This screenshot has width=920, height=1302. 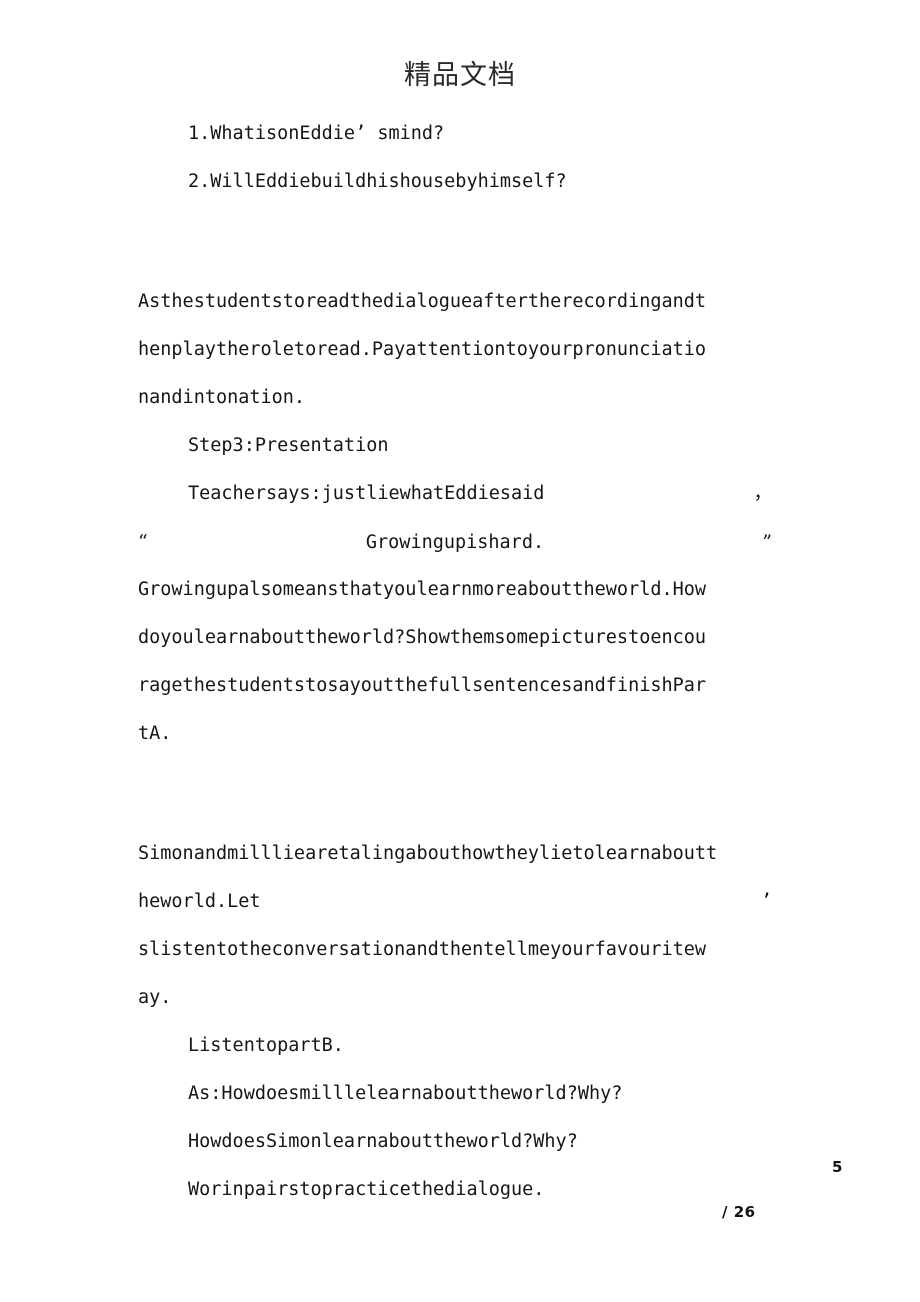 I want to click on paragraph-trailing-apostrophe: ’, so click(x=766, y=901).